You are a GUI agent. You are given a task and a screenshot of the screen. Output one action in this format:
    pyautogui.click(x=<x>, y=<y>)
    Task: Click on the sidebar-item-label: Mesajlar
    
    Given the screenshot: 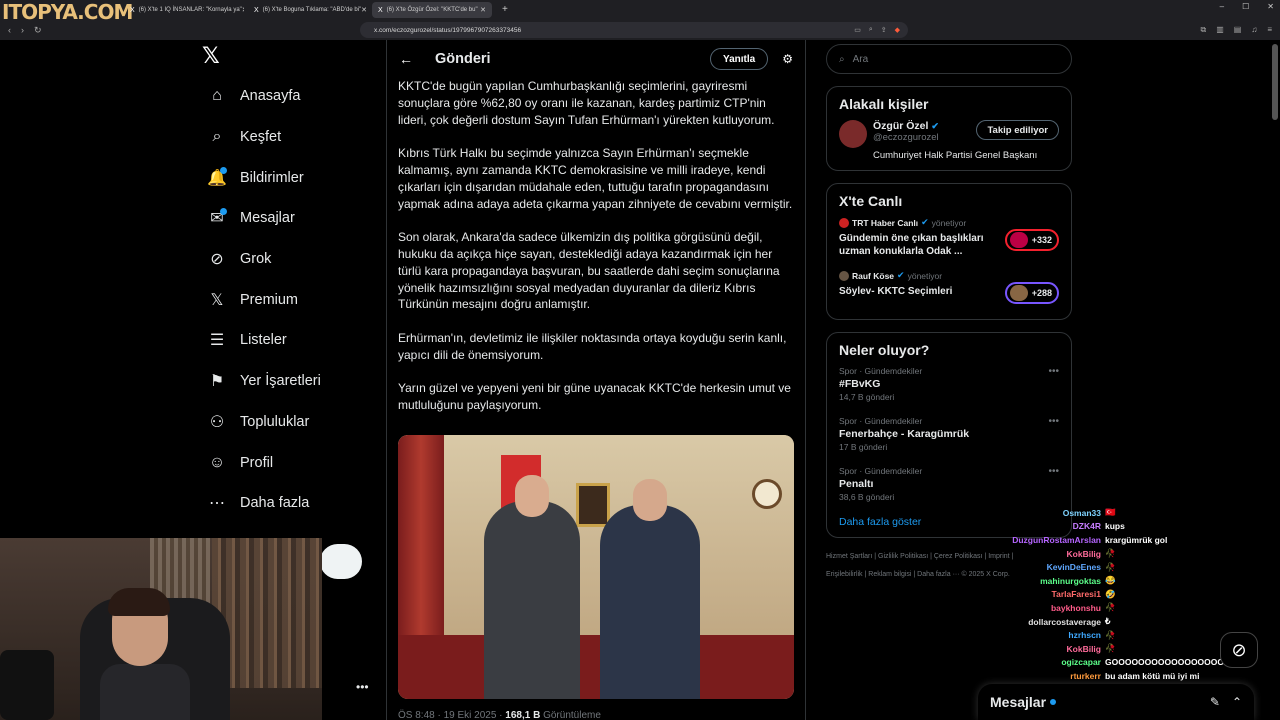 What is the action you would take?
    pyautogui.click(x=267, y=218)
    